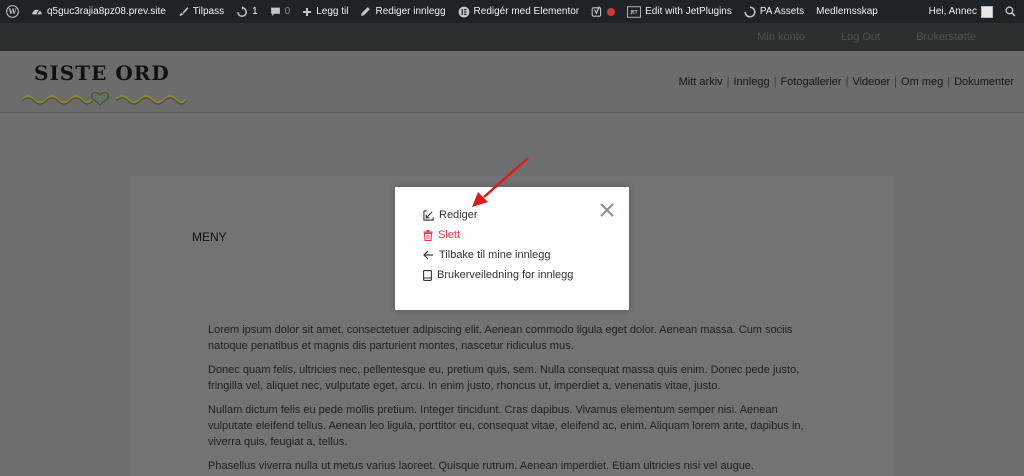 This screenshot has height=476, width=1024. Describe the element at coordinates (102, 73) in the screenshot. I see `logo-text: SISTE ORD` at that location.